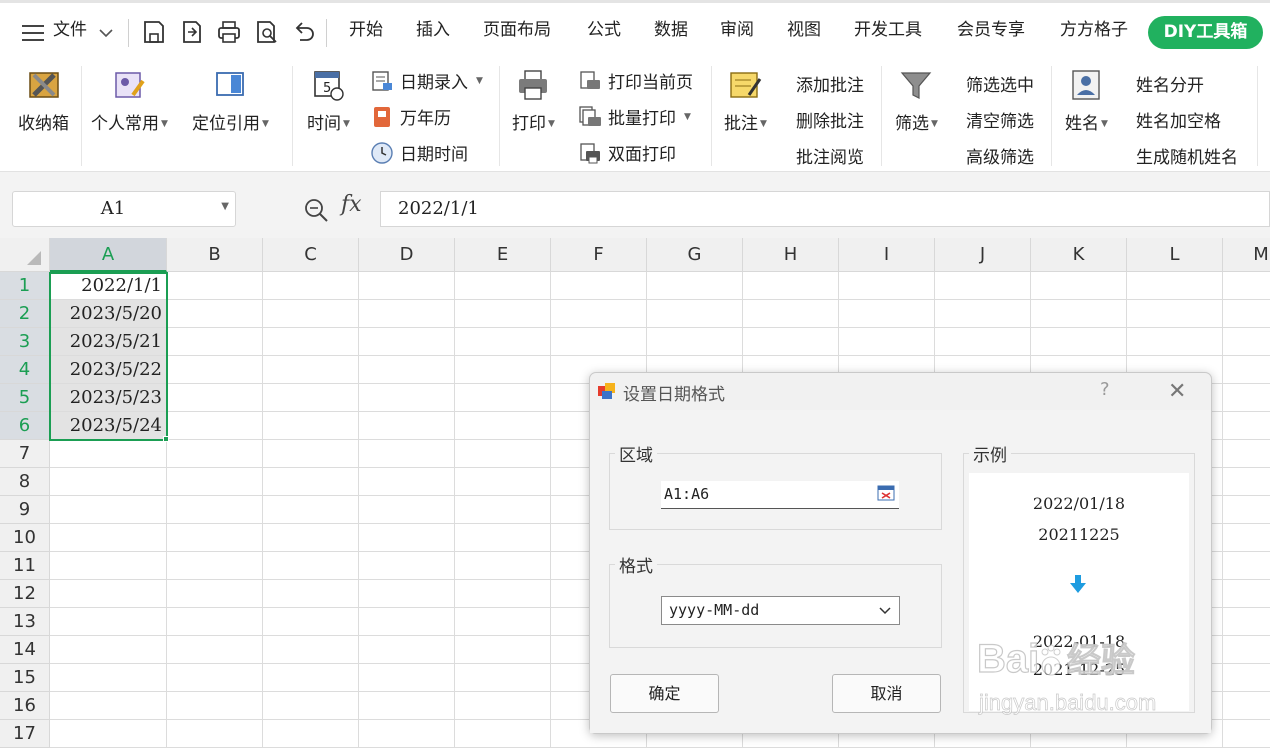 Image resolution: width=1270 pixels, height=748 pixels. I want to click on row-header-1: 1, so click(25, 286).